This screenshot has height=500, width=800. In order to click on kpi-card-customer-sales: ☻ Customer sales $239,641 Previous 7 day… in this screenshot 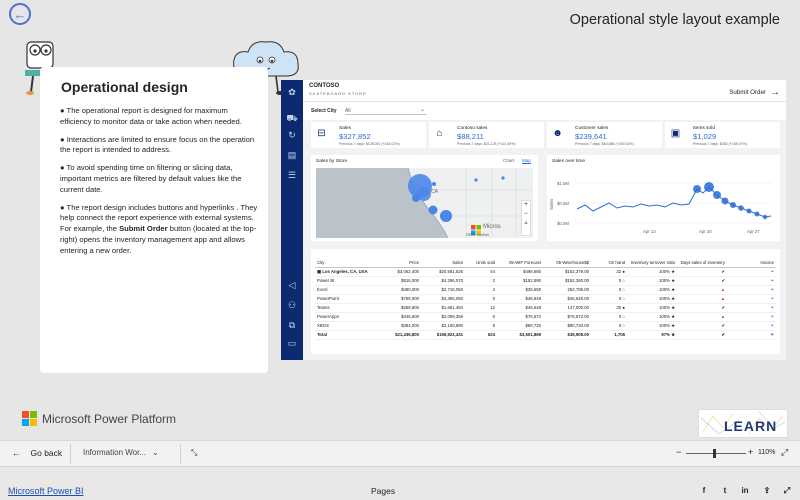, I will do `click(604, 135)`.